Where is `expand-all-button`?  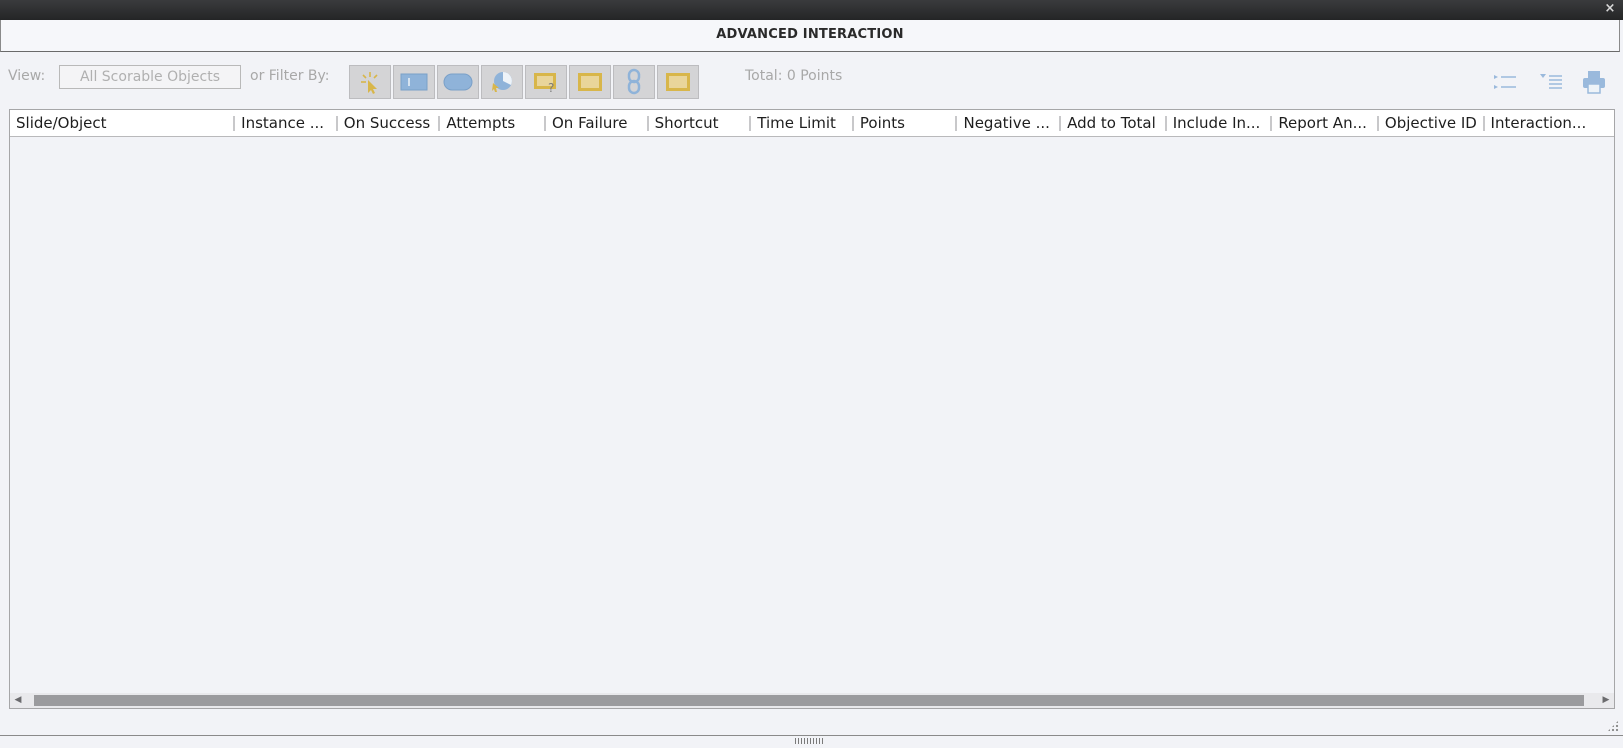
expand-all-button is located at coordinates (1505, 82).